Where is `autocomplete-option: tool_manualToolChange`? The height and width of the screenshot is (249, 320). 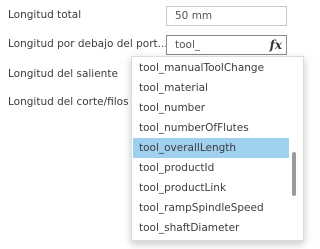
autocomplete-option: tool_manualToolChange is located at coordinates (211, 68).